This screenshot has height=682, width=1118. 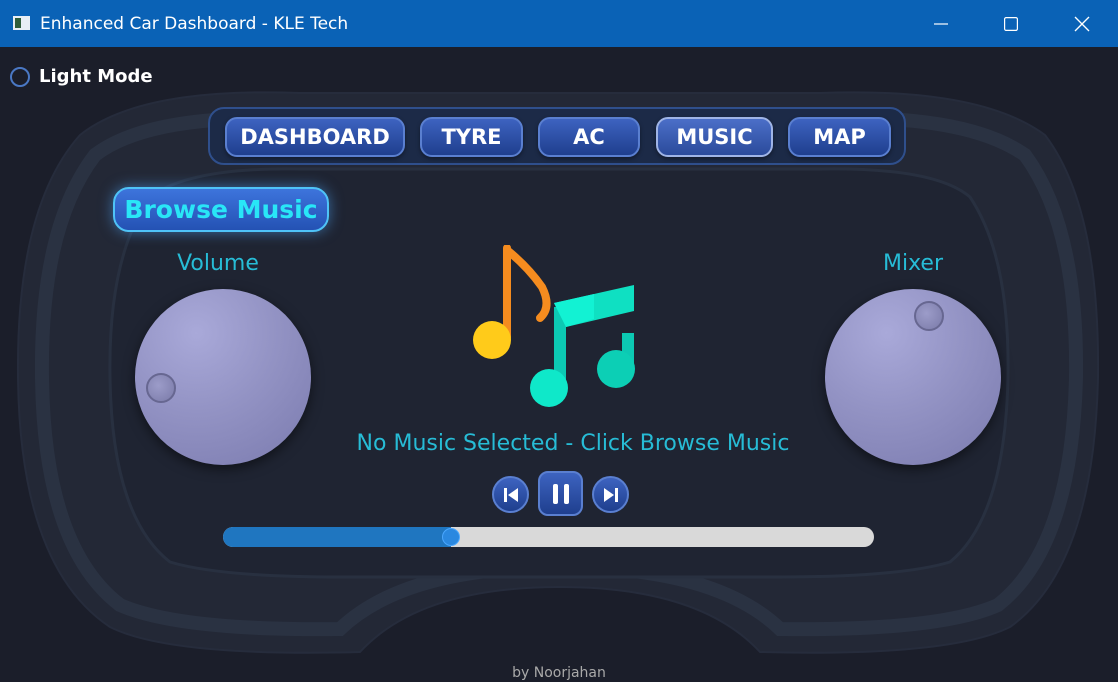 I want to click on title-bar: Enhanced Car Dashboard - KLE Tech, so click(x=559, y=23).